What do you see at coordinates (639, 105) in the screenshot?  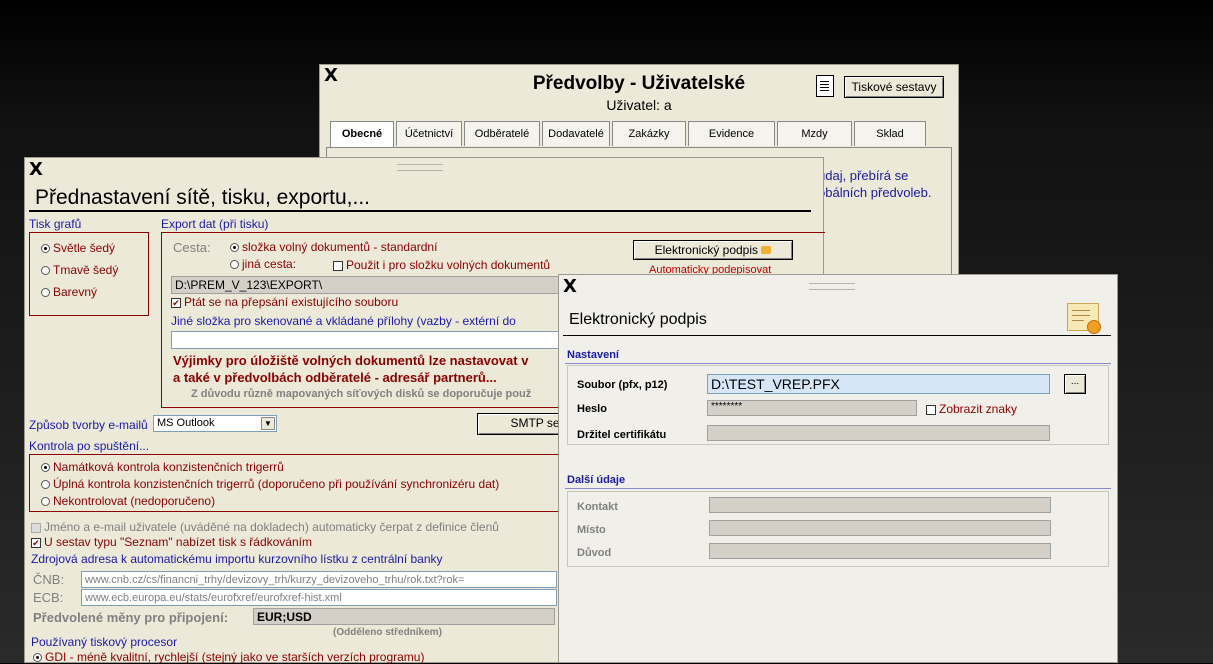 I see `window-subtitle: Uživatel: a` at bounding box center [639, 105].